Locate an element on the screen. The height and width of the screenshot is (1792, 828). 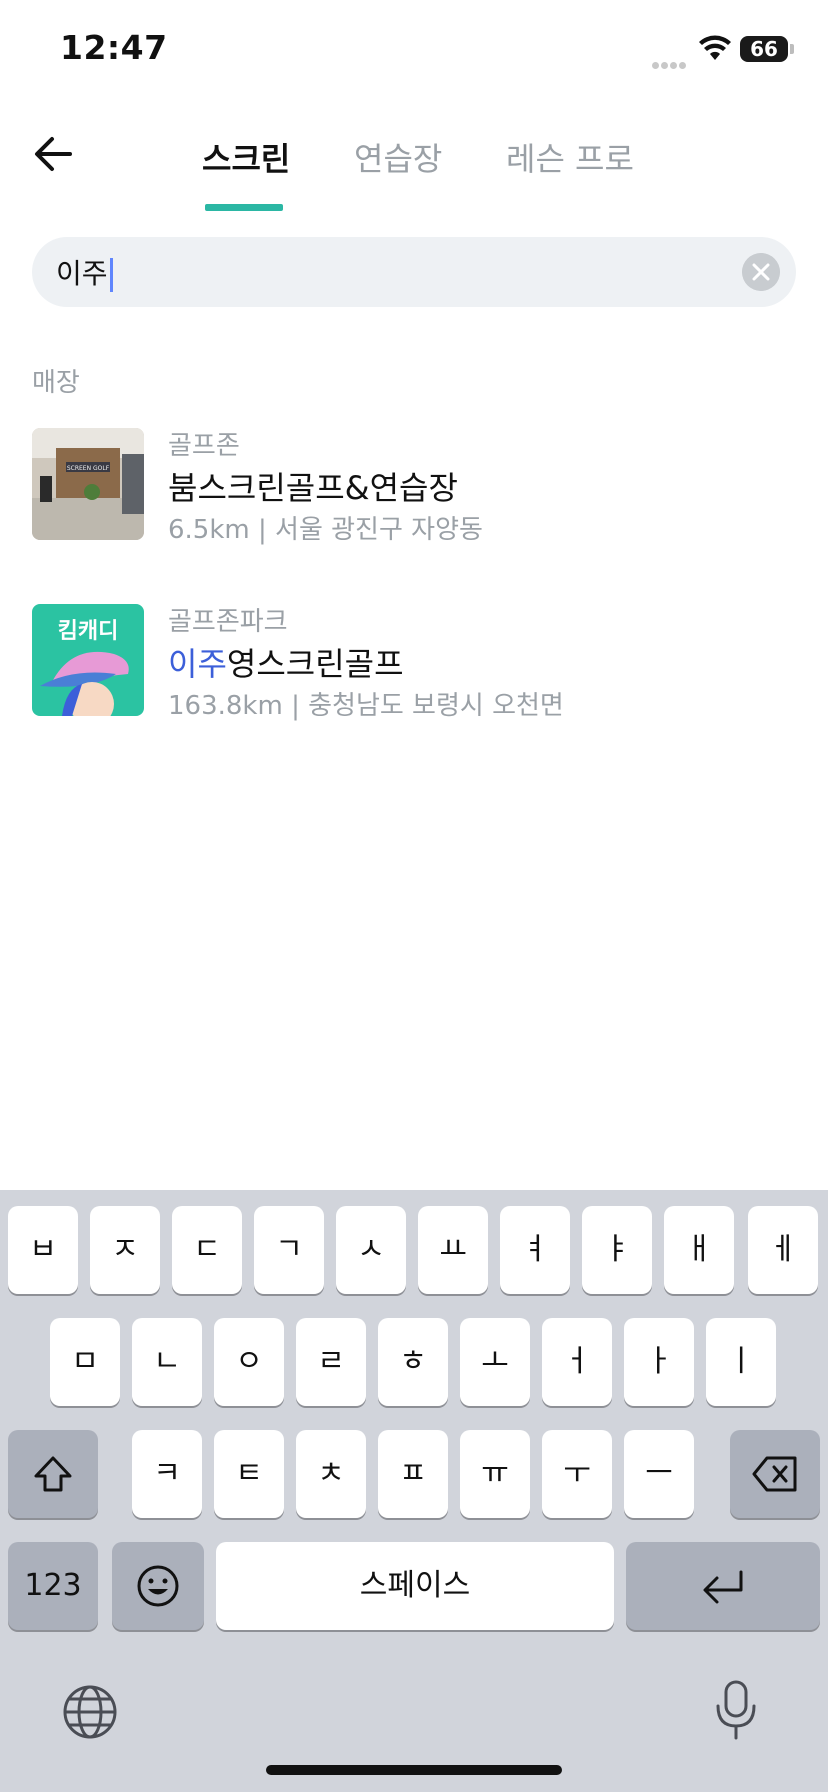
key: ㄴ is located at coordinates (167, 1362).